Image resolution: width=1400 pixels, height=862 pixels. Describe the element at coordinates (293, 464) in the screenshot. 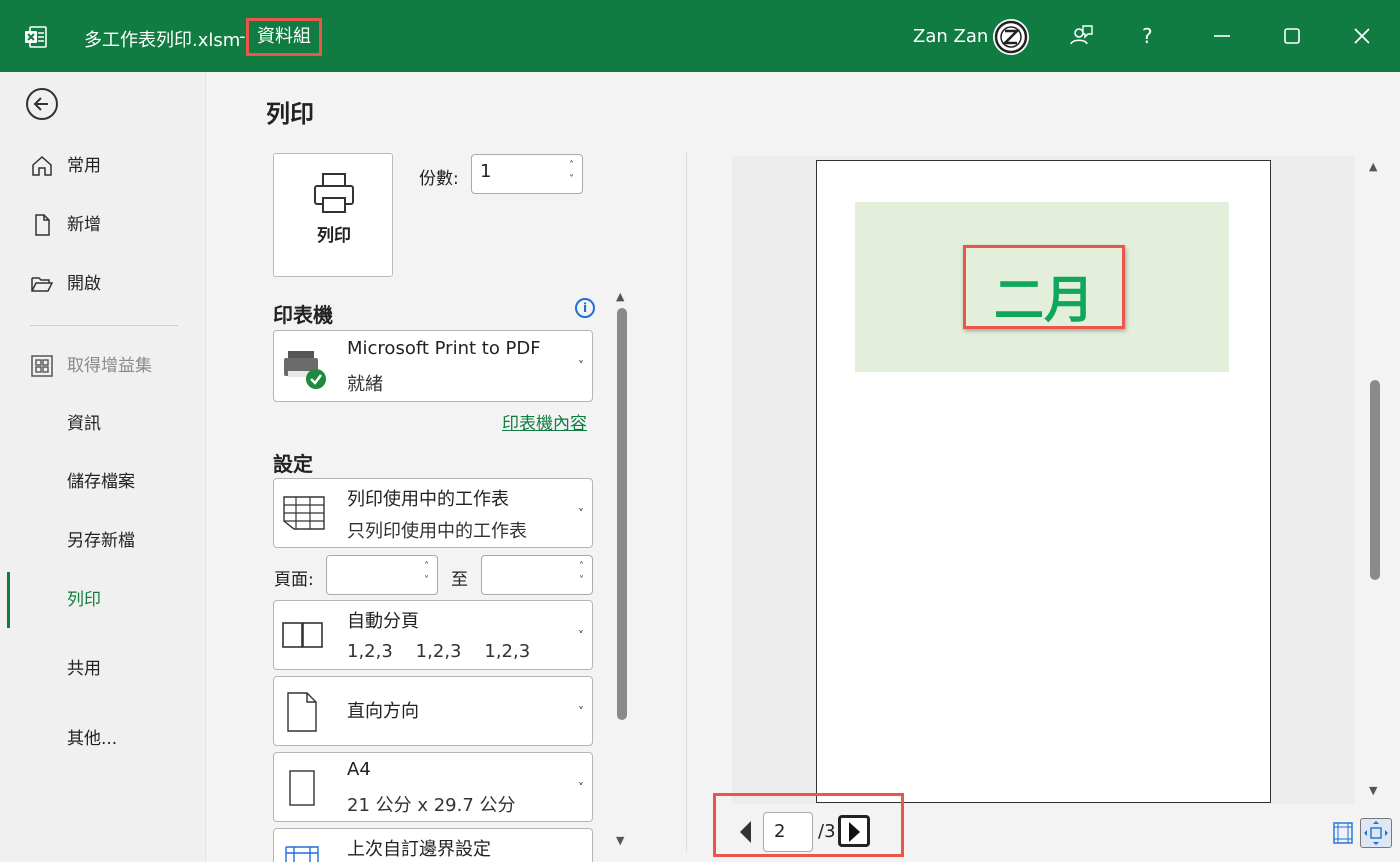

I see `settings-section-title: 設定` at that location.